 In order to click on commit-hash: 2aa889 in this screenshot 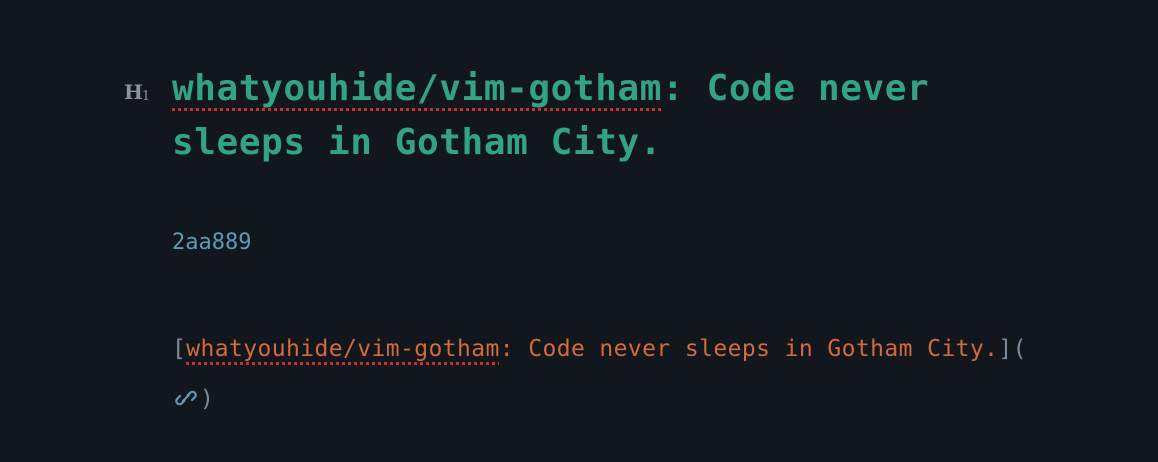, I will do `click(212, 242)`.